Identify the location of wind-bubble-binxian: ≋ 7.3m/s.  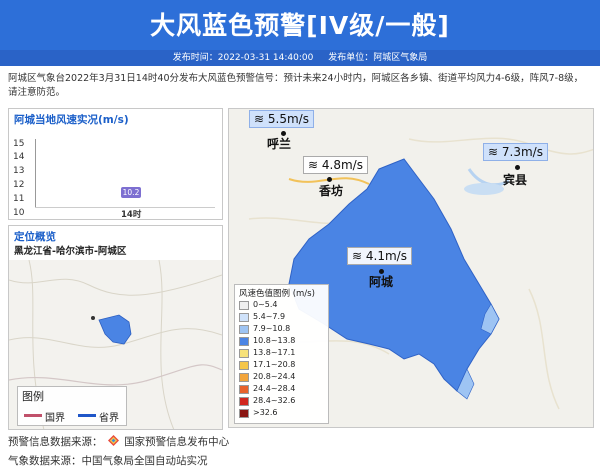
(515, 152).